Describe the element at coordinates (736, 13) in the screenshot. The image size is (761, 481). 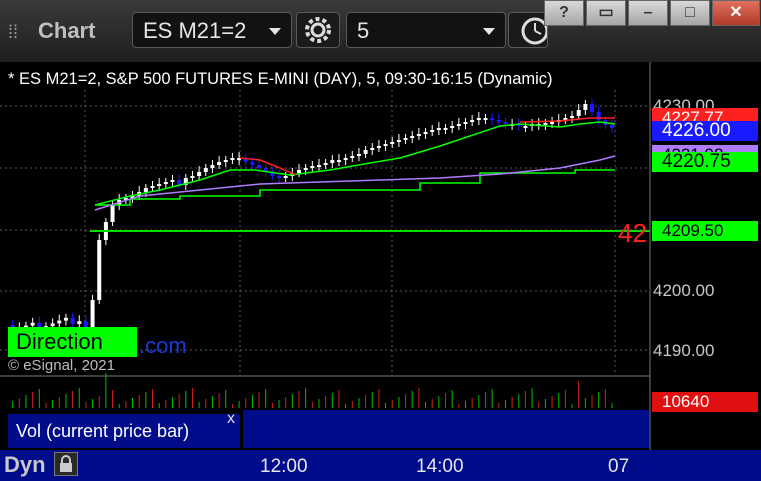
I see `close-button: ✕` at that location.